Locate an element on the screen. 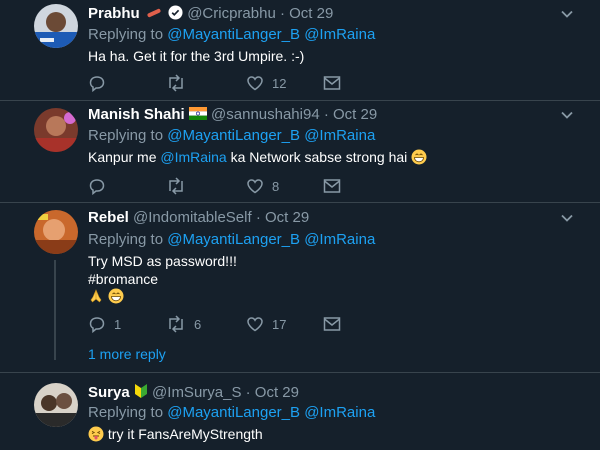 Image resolution: width=600 pixels, height=450 pixels. like-count: 8 is located at coordinates (276, 186).